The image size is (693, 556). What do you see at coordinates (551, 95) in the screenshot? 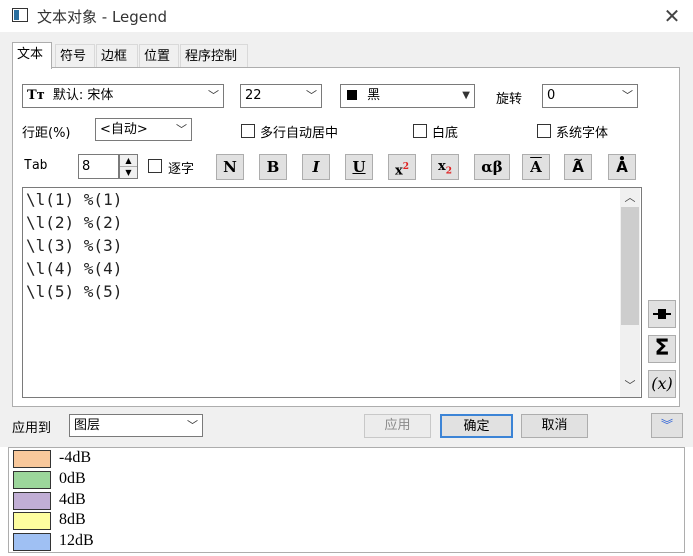
I see `rotation-value: 0` at bounding box center [551, 95].